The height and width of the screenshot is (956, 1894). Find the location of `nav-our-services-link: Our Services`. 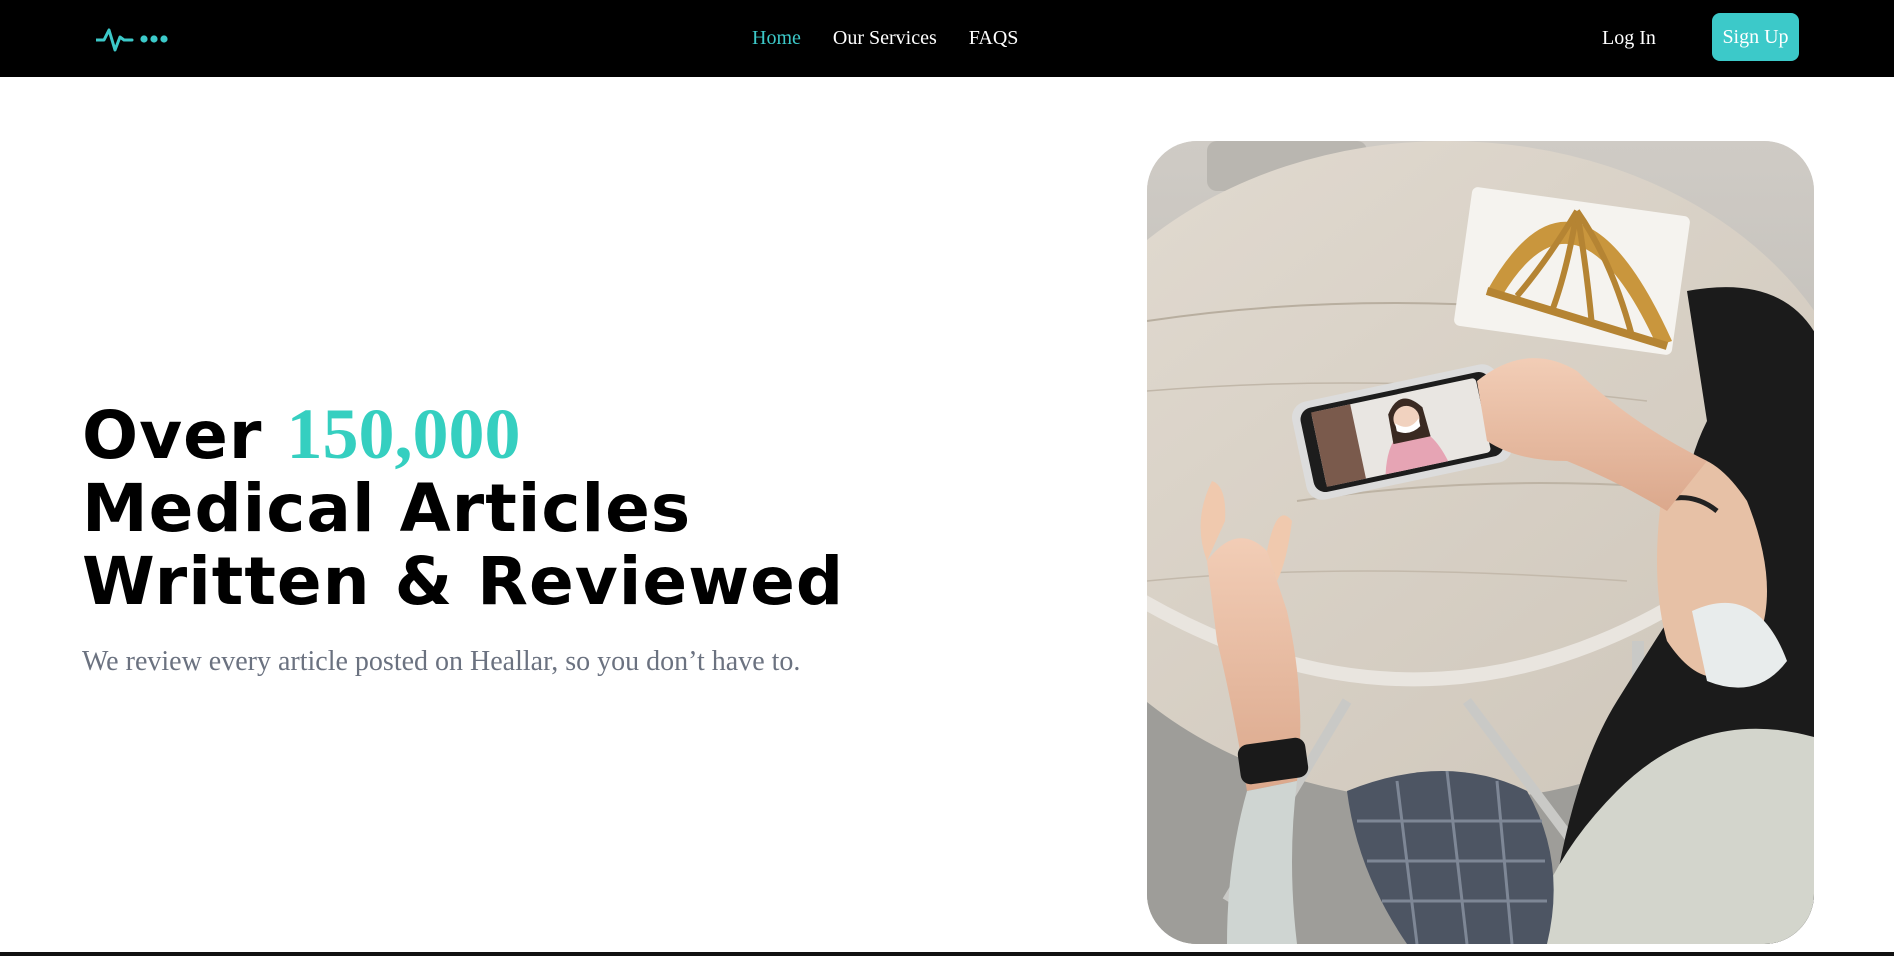

nav-our-services-link: Our Services is located at coordinates (885, 38).